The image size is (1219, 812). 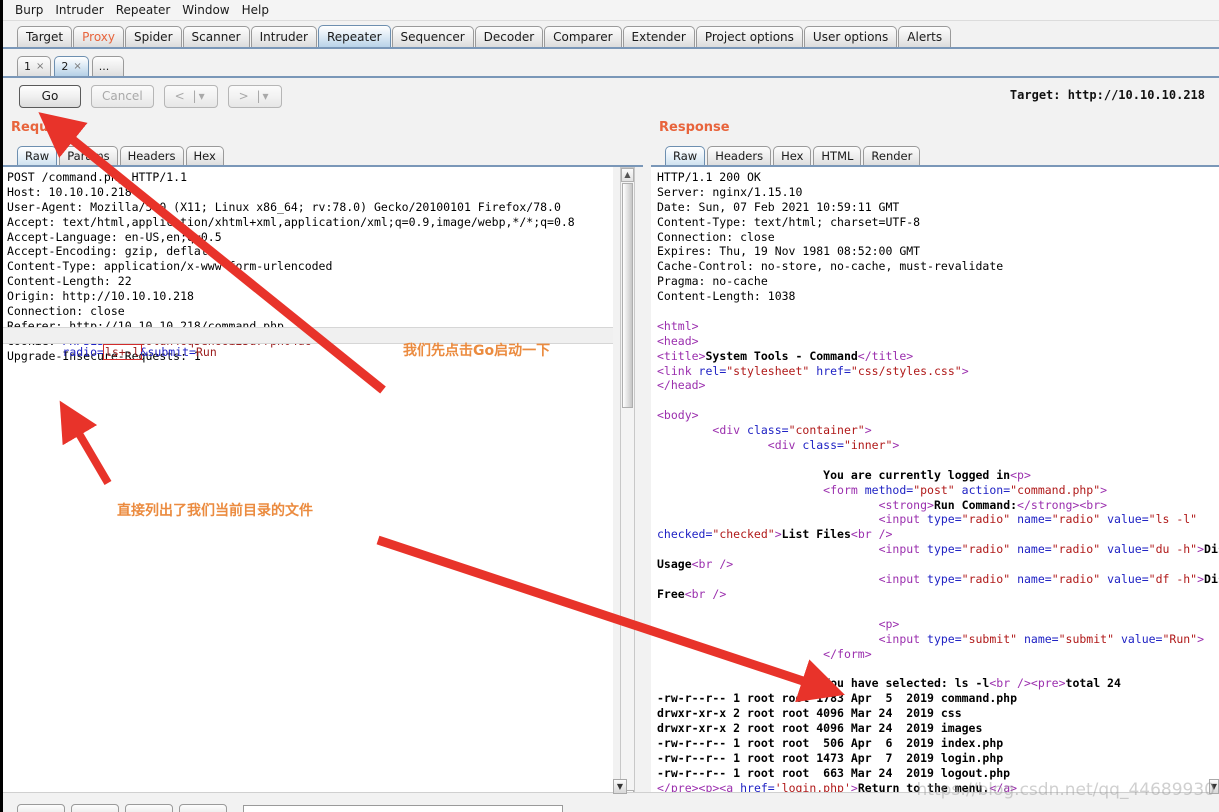 I want to click on request-vertical-scrollbar: ▲ ▼, so click(x=627, y=486).